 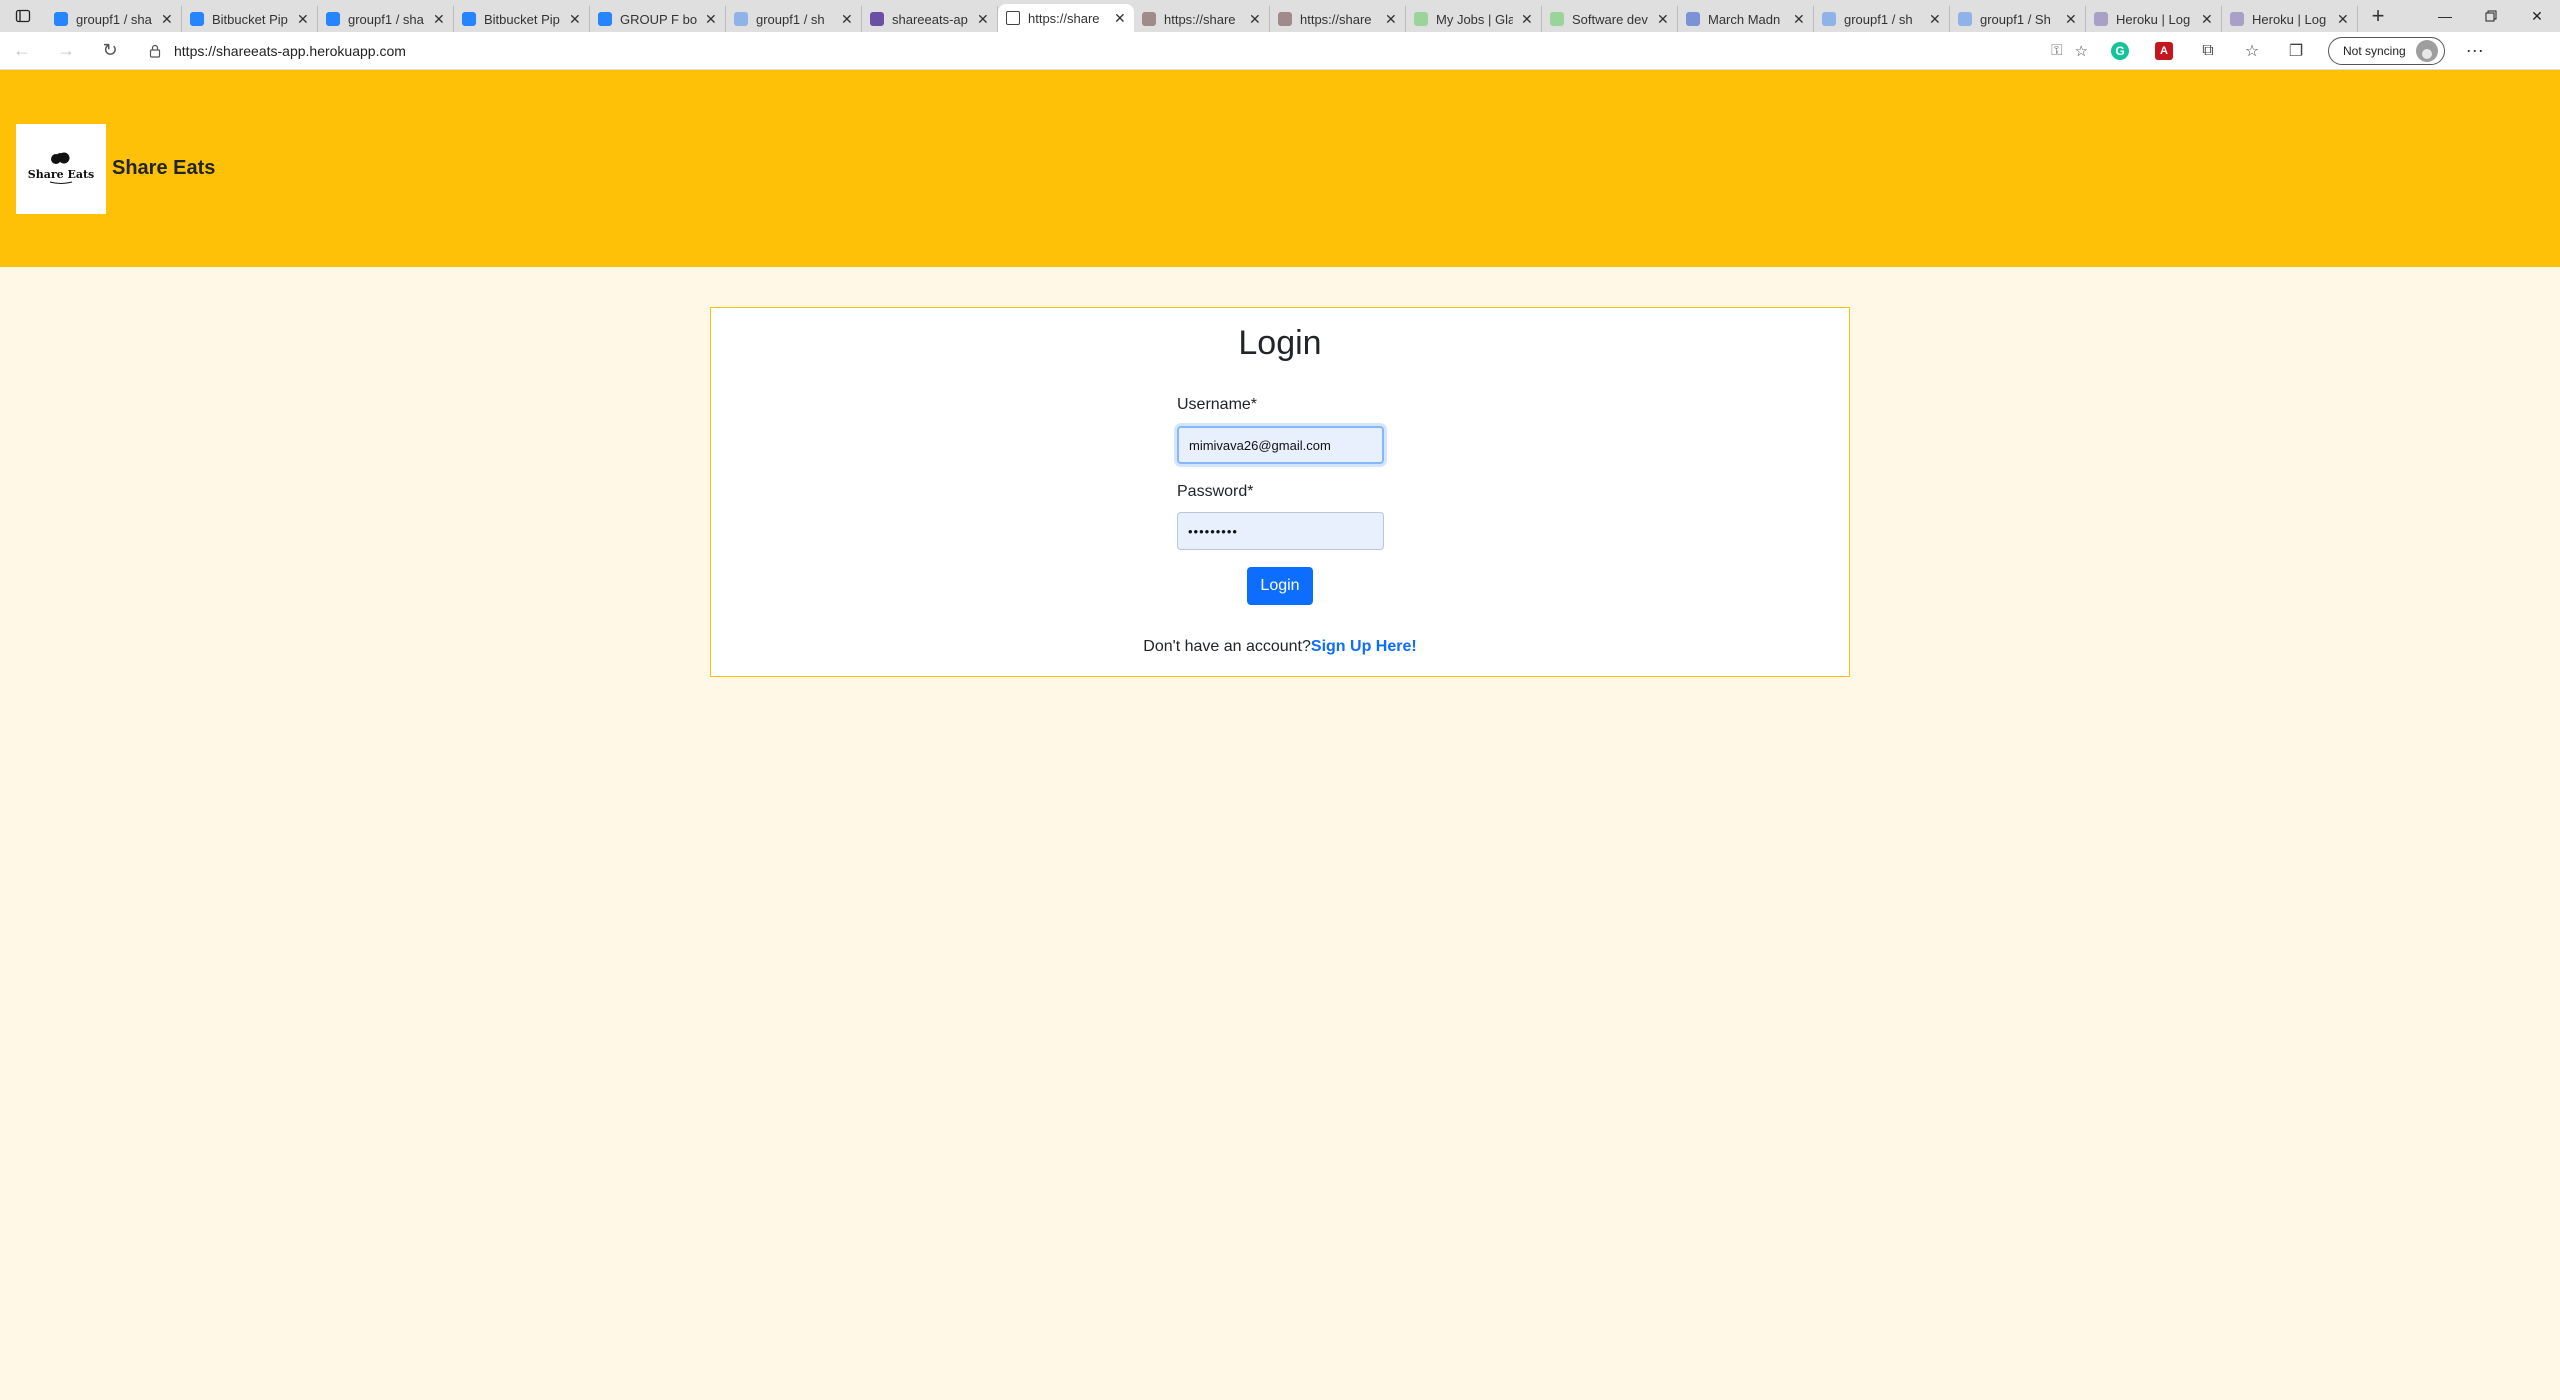 I want to click on extension-bar: G A ⧉ ☆ ❐, so click(x=2208, y=51).